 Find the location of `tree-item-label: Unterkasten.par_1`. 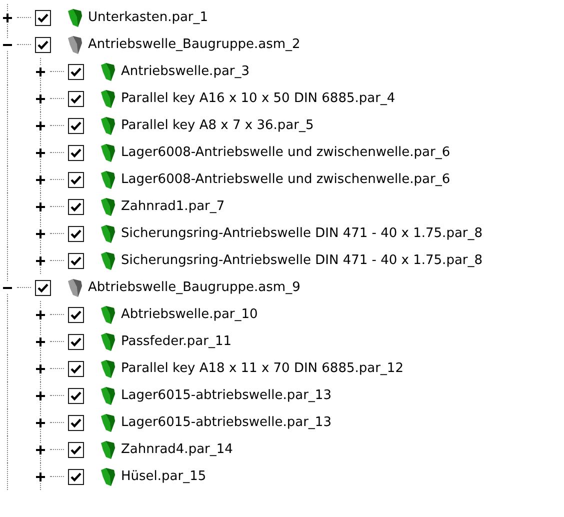

tree-item-label: Unterkasten.par_1 is located at coordinates (148, 17).